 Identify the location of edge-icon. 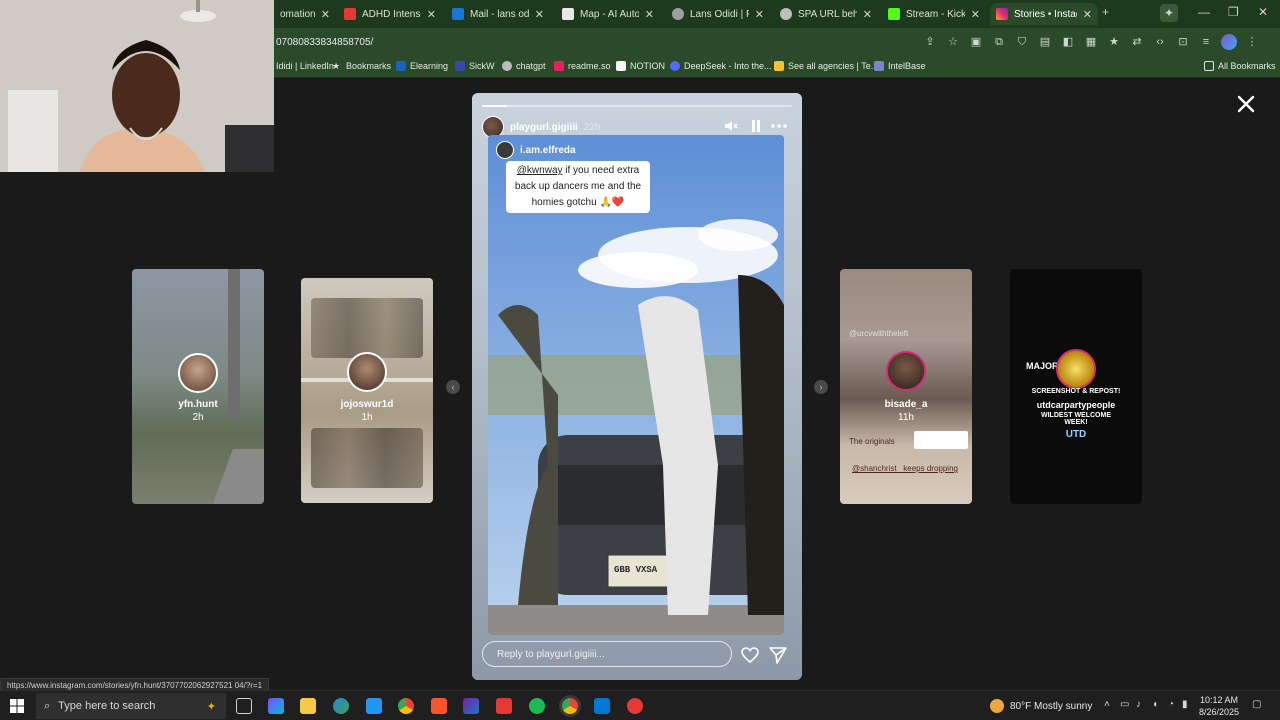
(341, 706).